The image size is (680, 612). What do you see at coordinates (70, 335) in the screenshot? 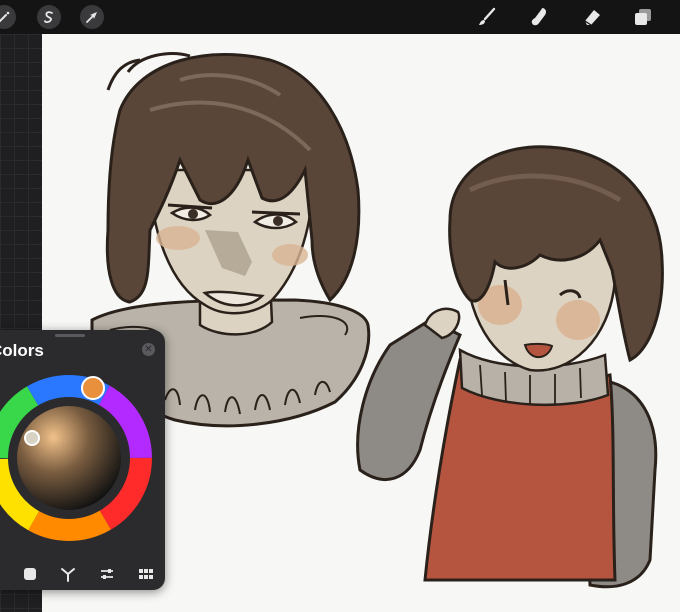
I see `panel-grip` at bounding box center [70, 335].